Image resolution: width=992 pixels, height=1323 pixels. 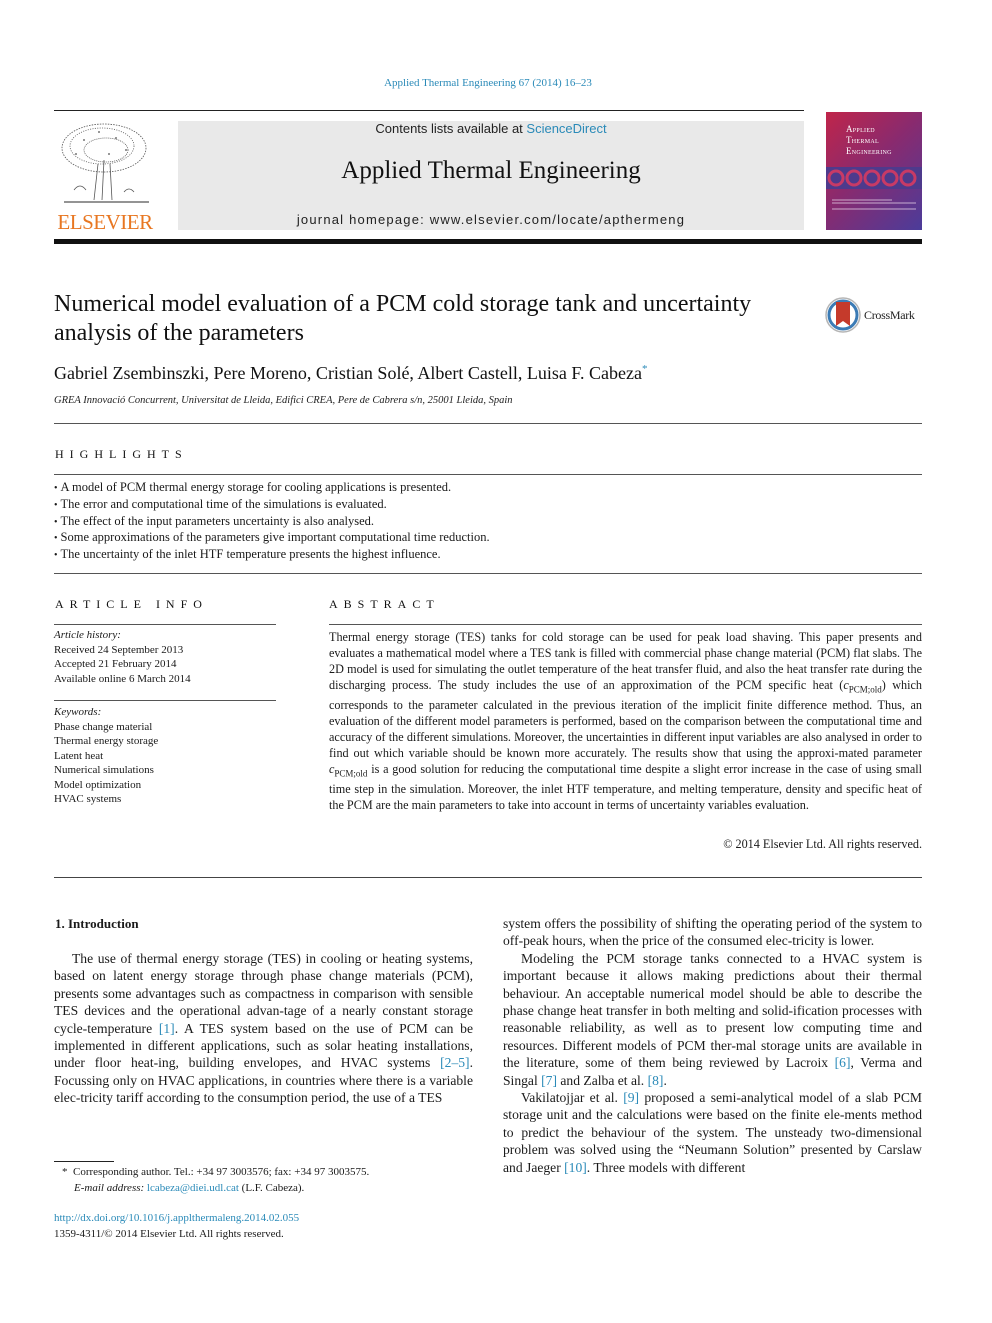 I want to click on history-received: Received 24 September 2013, so click(x=119, y=649).